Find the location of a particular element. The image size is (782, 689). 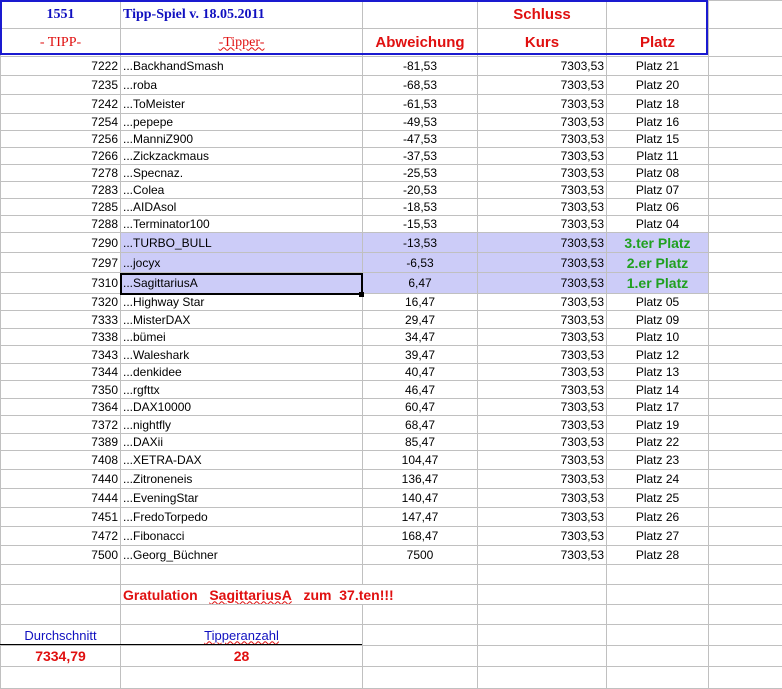

count-label-cell: Tipperanzahl is located at coordinates (242, 635).